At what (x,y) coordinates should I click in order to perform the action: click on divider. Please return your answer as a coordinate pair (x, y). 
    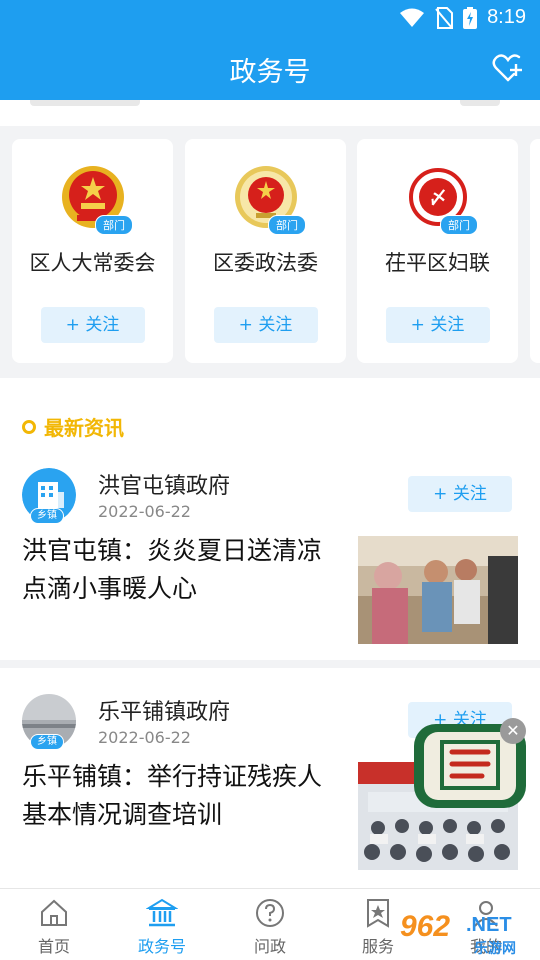
    Looking at the image, I should click on (270, 664).